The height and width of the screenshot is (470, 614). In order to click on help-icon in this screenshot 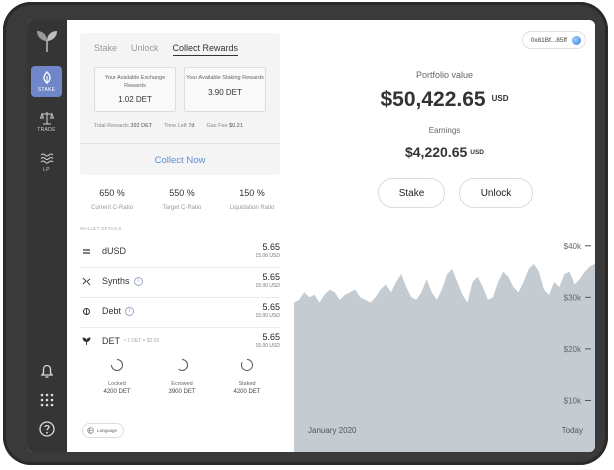, I will do `click(47, 429)`.